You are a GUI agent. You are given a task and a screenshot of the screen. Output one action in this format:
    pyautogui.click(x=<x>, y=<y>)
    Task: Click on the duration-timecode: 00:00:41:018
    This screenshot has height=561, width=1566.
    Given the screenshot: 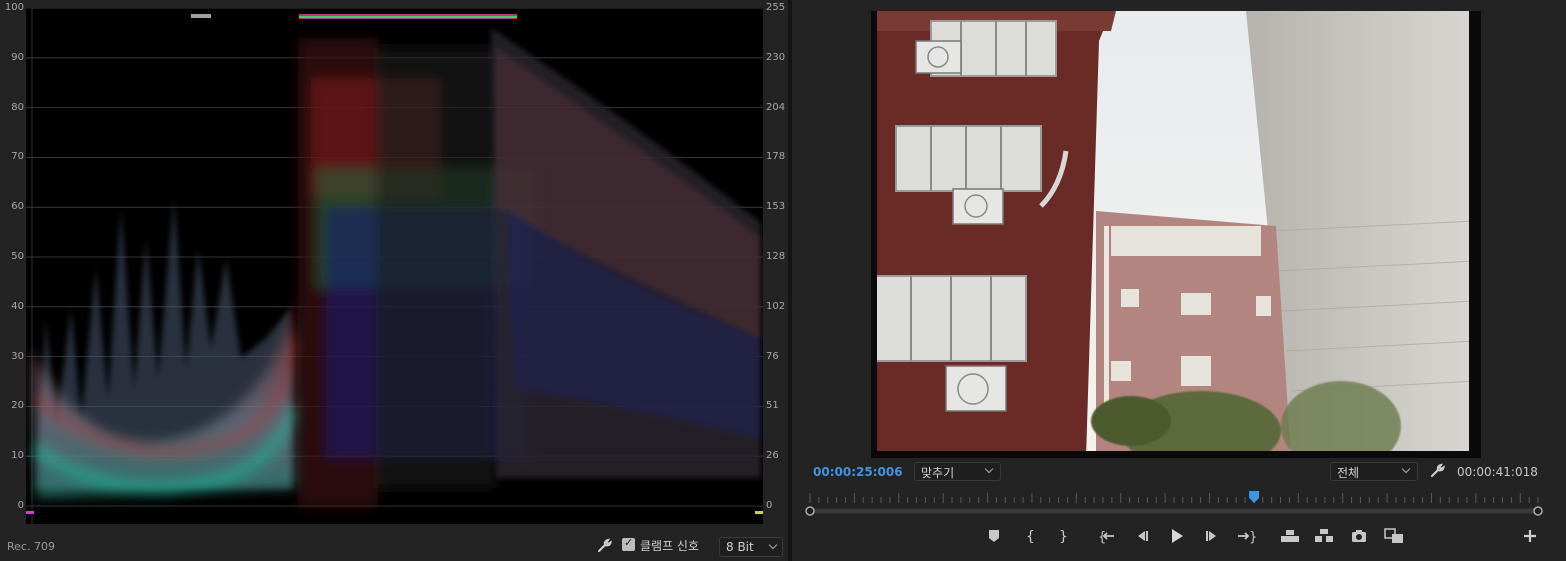 What is the action you would take?
    pyautogui.click(x=1497, y=472)
    